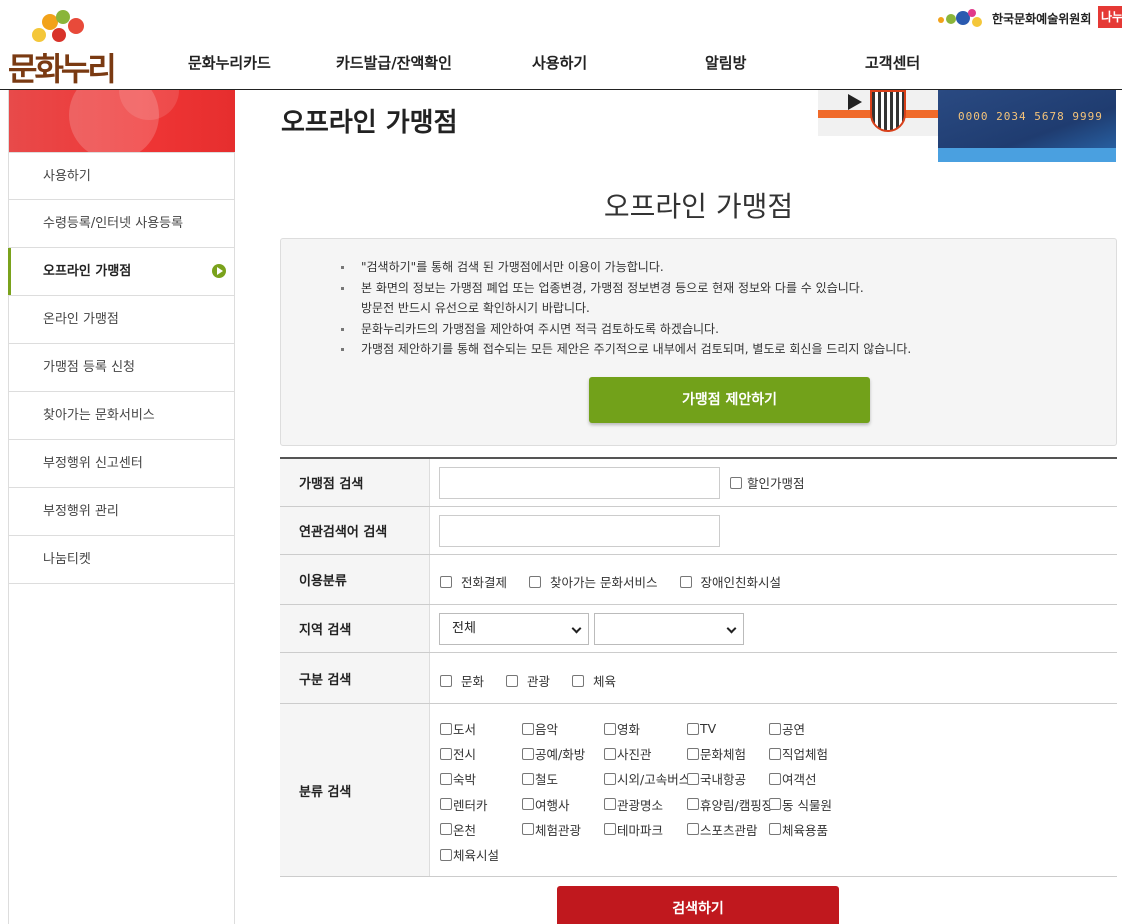 This screenshot has height=924, width=1122. I want to click on org-logo: 한국문화예술위원회, so click(1014, 18).